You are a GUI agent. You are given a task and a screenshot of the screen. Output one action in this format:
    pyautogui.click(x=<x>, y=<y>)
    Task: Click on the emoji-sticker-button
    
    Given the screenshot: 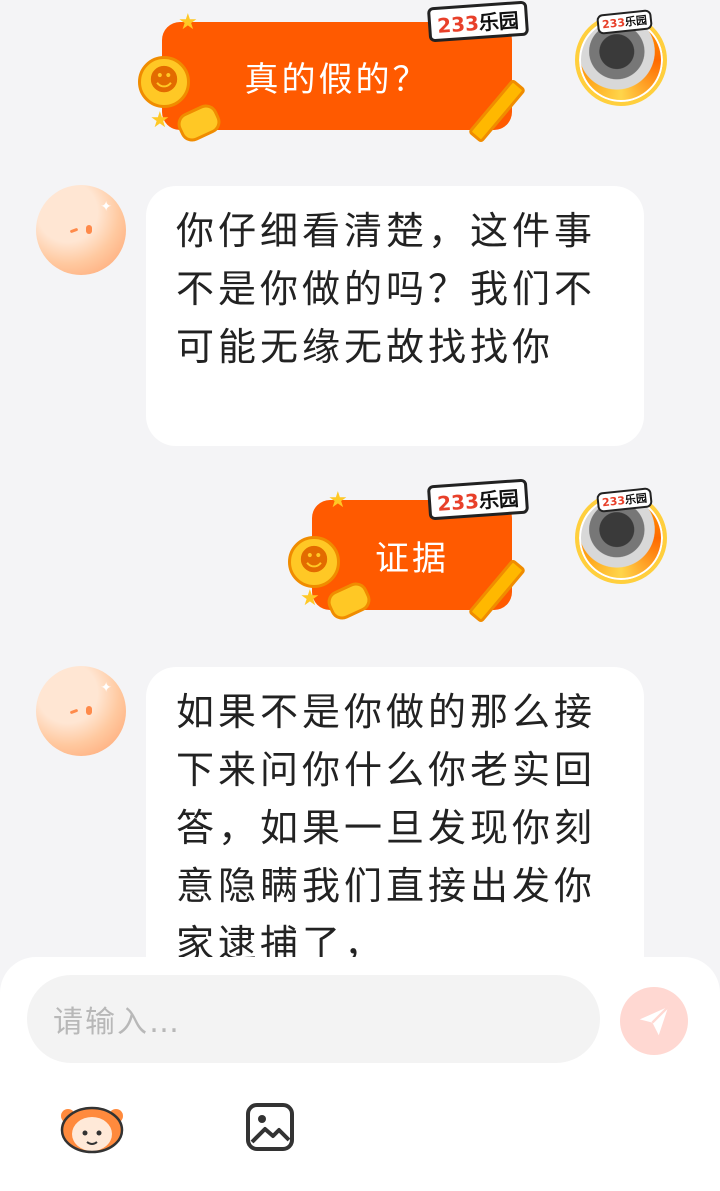 What is the action you would take?
    pyautogui.click(x=92, y=1128)
    